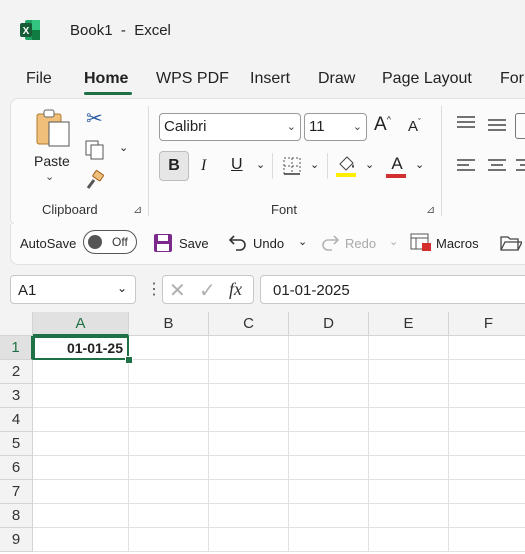 The width and height of the screenshot is (525, 554). Describe the element at coordinates (237, 165) in the screenshot. I see `underline-button: U` at that location.